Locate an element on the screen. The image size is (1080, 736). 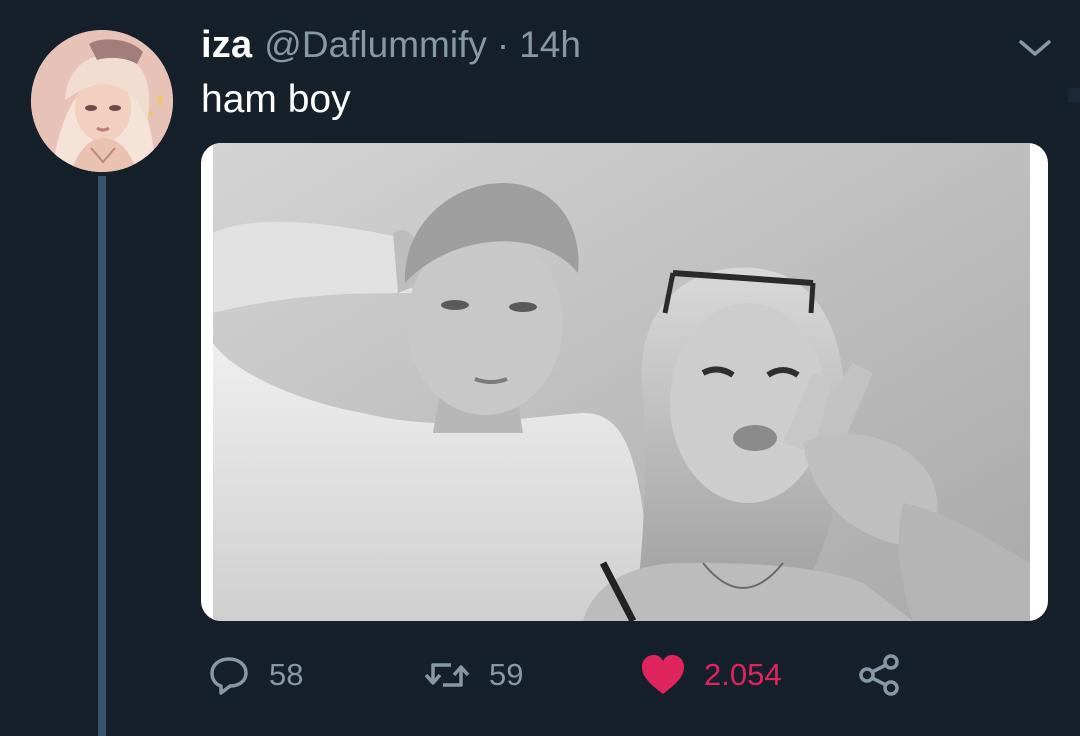
reply-count: 58 is located at coordinates (286, 674).